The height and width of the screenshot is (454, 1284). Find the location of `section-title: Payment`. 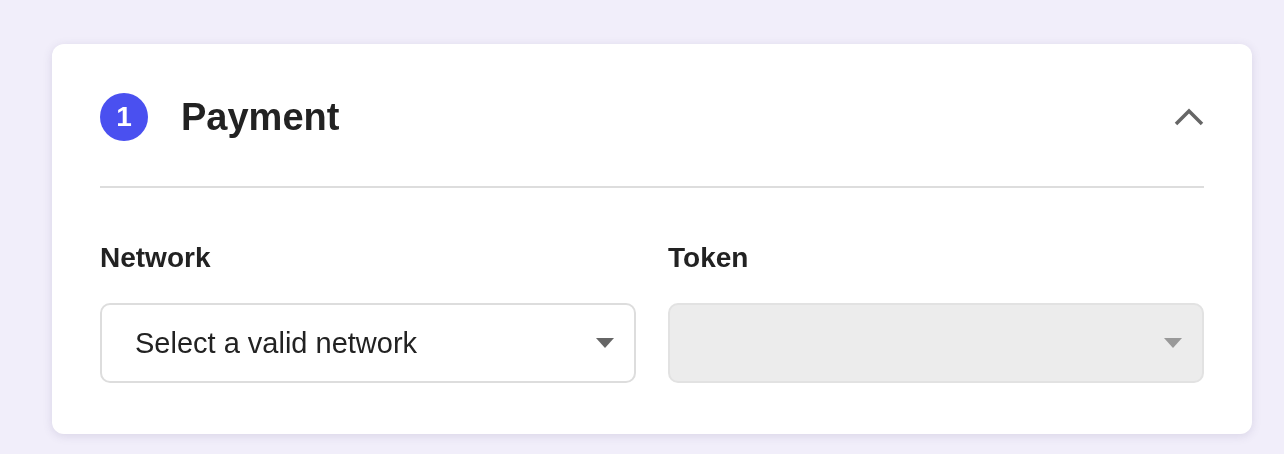

section-title: Payment is located at coordinates (261, 117).